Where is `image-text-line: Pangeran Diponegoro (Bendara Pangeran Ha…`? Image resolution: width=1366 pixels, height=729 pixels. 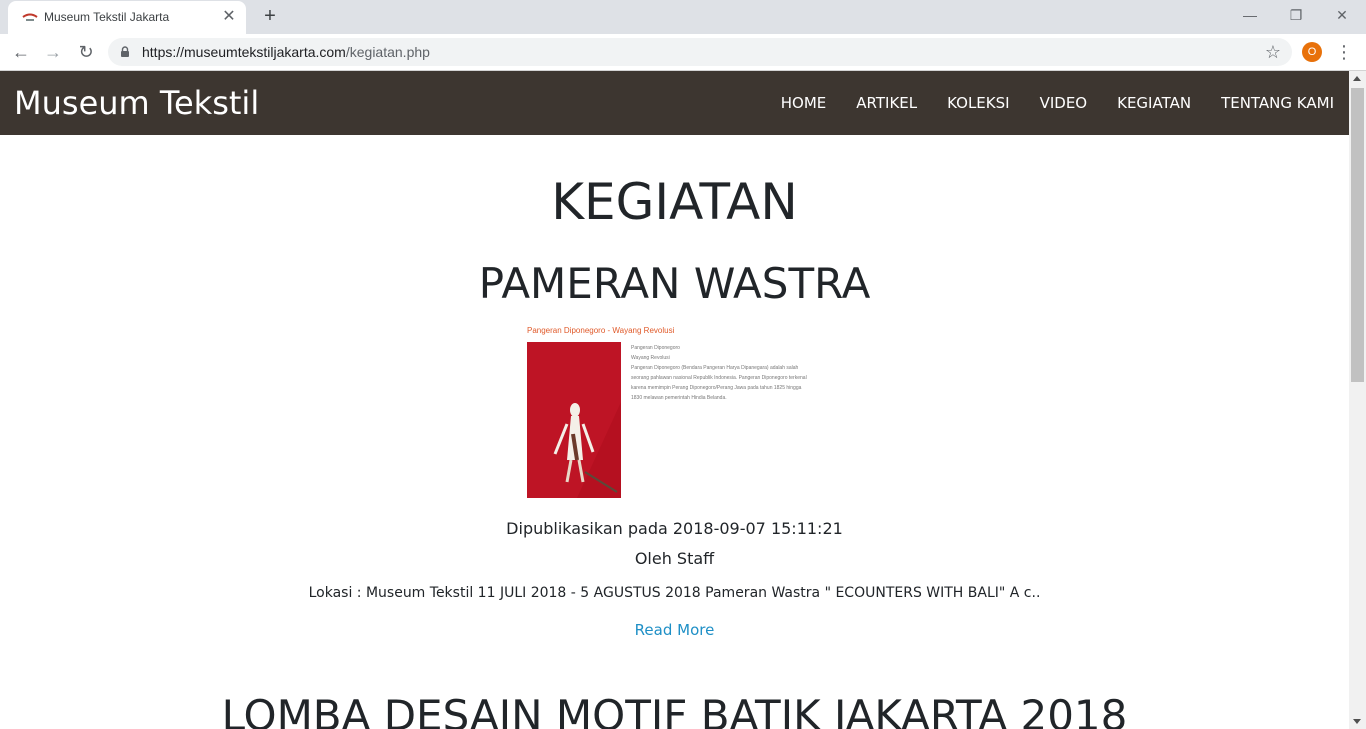 image-text-line: Pangeran Diponegoro (Bendara Pangeran Ha… is located at coordinates (715, 368).